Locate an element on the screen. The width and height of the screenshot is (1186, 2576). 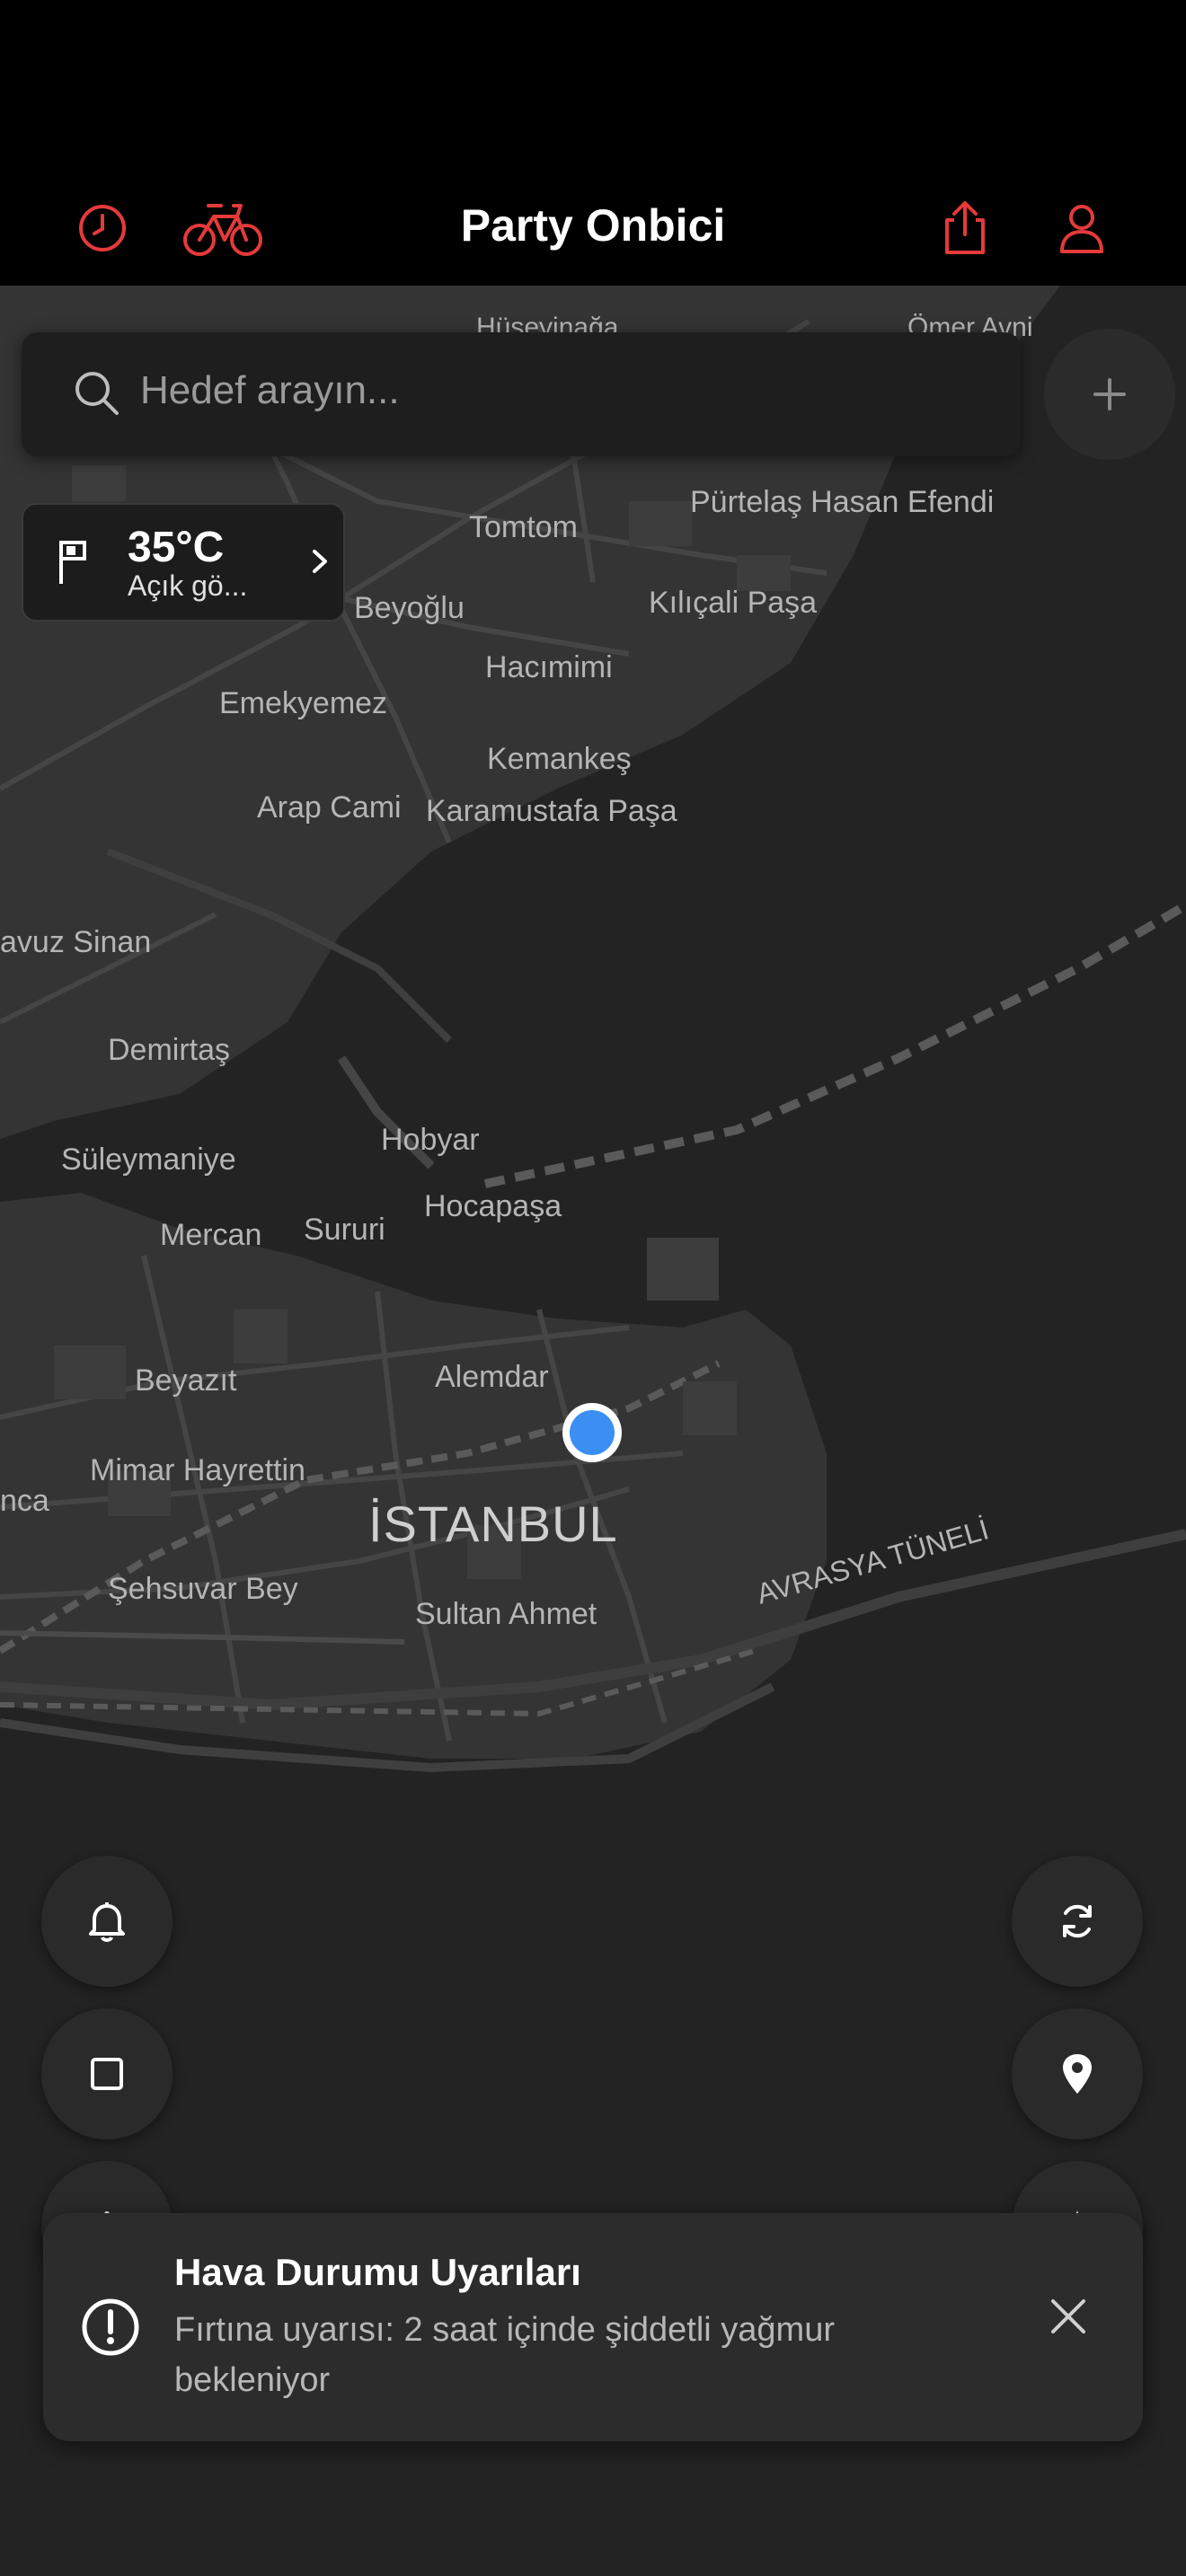
app-title: Party Onbici is located at coordinates (593, 225).